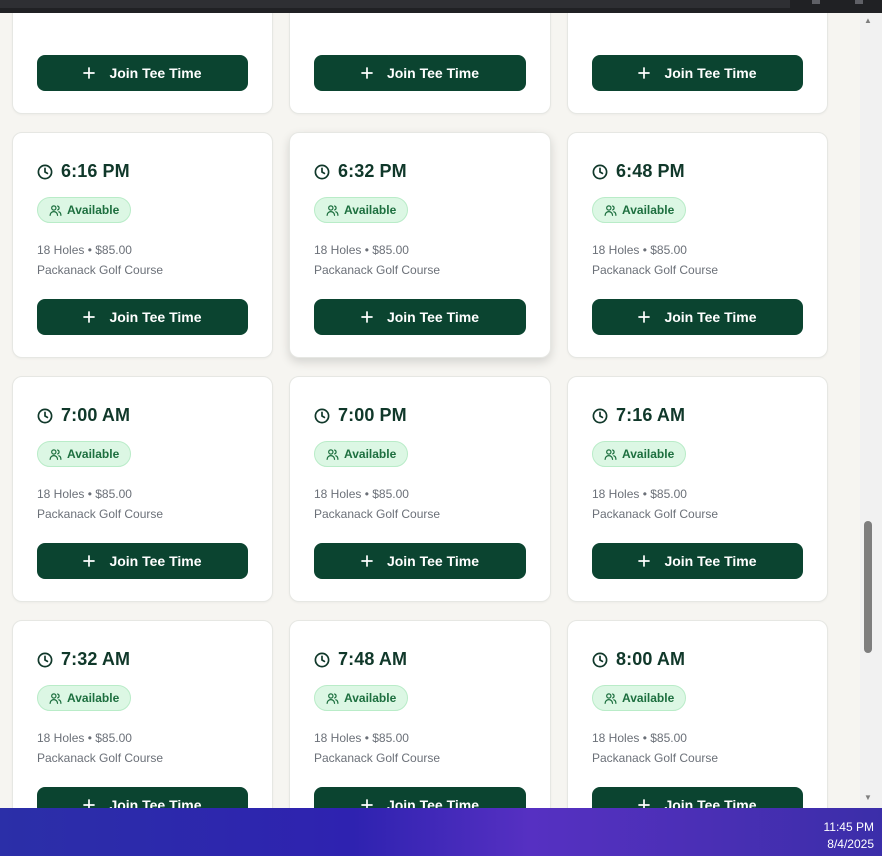  What do you see at coordinates (871, 410) in the screenshot?
I see `page-scrollbar: ▲ ▼` at bounding box center [871, 410].